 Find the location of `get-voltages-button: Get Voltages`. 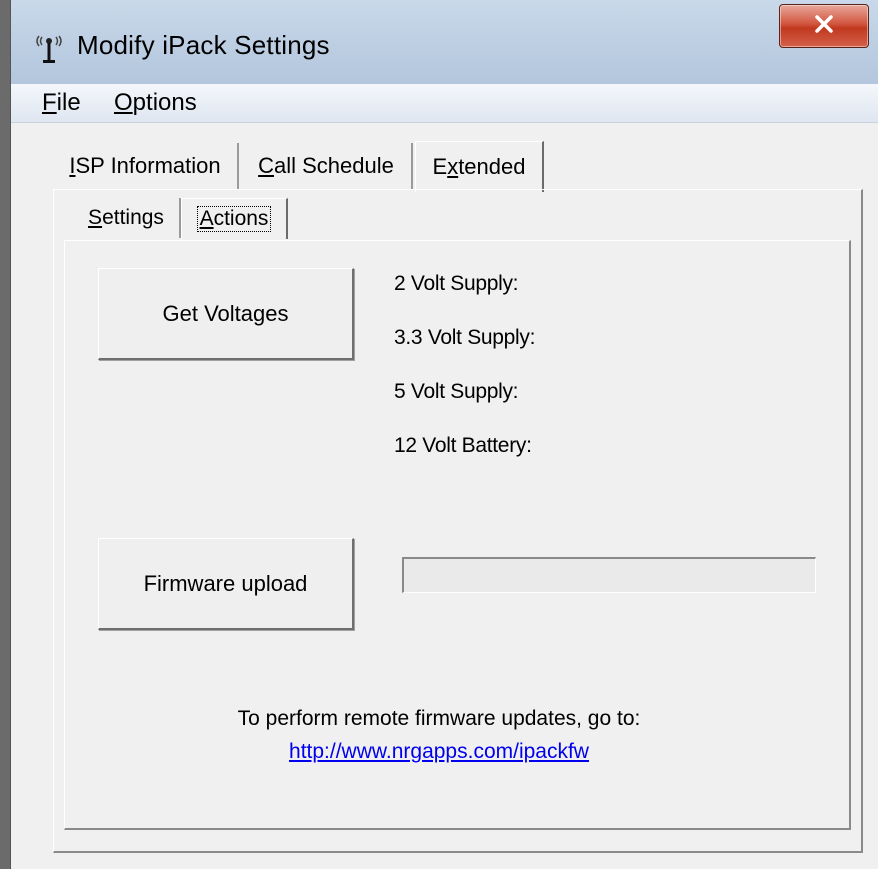

get-voltages-button: Get Voltages is located at coordinates (226, 314).